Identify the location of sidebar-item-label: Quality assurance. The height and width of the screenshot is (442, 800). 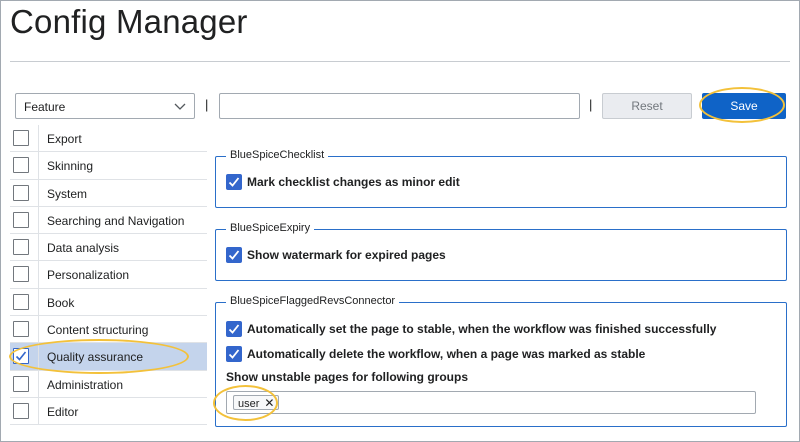
(95, 357).